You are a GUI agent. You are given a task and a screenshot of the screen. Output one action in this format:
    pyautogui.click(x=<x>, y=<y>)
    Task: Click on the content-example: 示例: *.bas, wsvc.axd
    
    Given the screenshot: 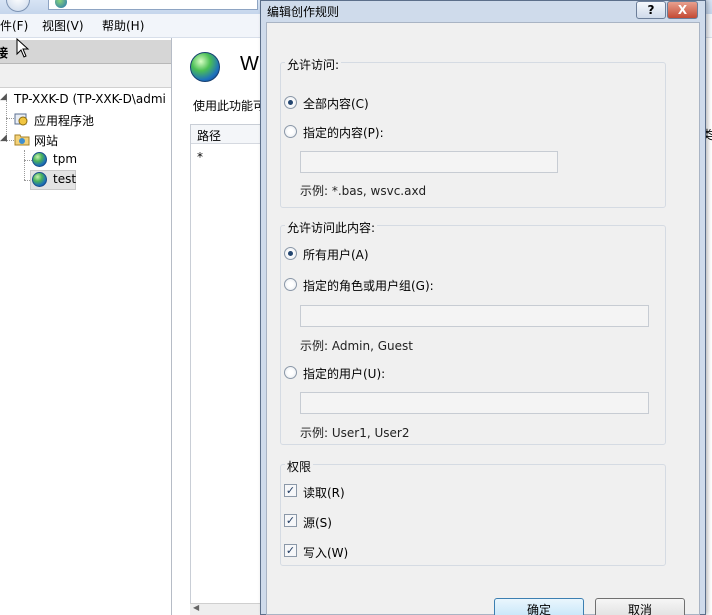 What is the action you would take?
    pyautogui.click(x=363, y=191)
    